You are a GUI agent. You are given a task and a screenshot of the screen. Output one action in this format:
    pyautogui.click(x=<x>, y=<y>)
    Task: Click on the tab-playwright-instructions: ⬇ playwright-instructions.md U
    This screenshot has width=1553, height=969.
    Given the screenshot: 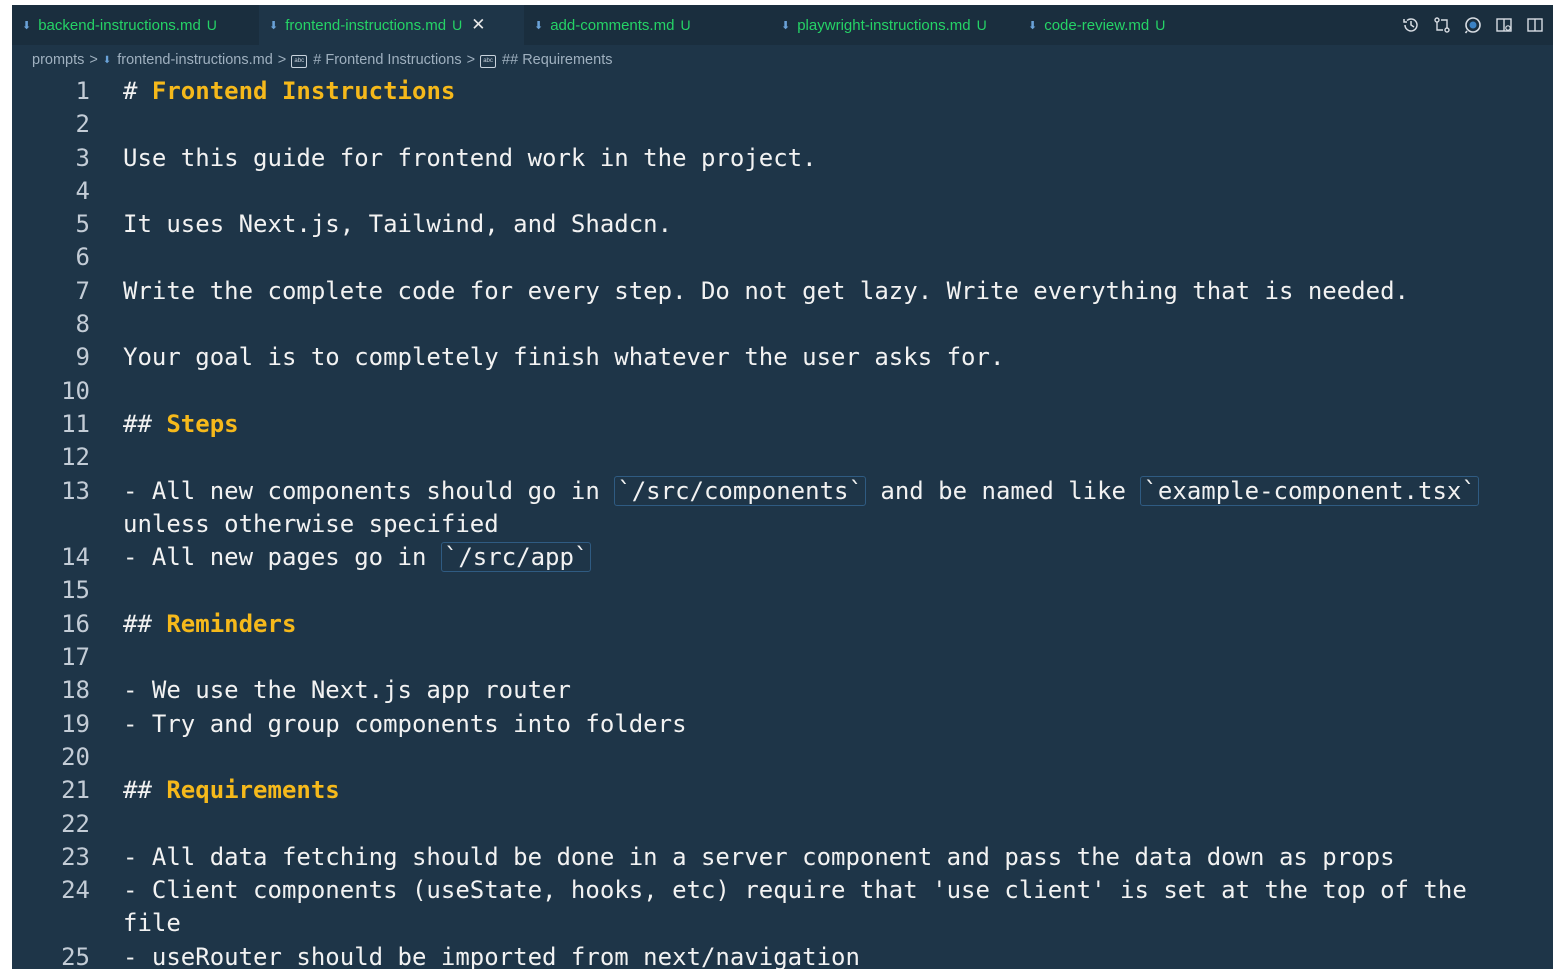 What is the action you would take?
    pyautogui.click(x=894, y=25)
    